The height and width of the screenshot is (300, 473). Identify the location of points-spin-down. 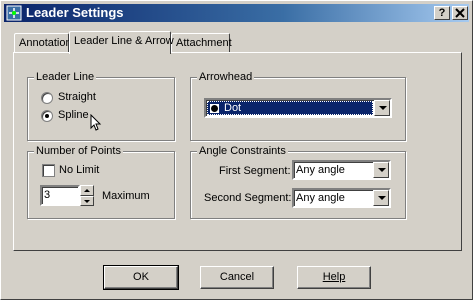
(87, 201).